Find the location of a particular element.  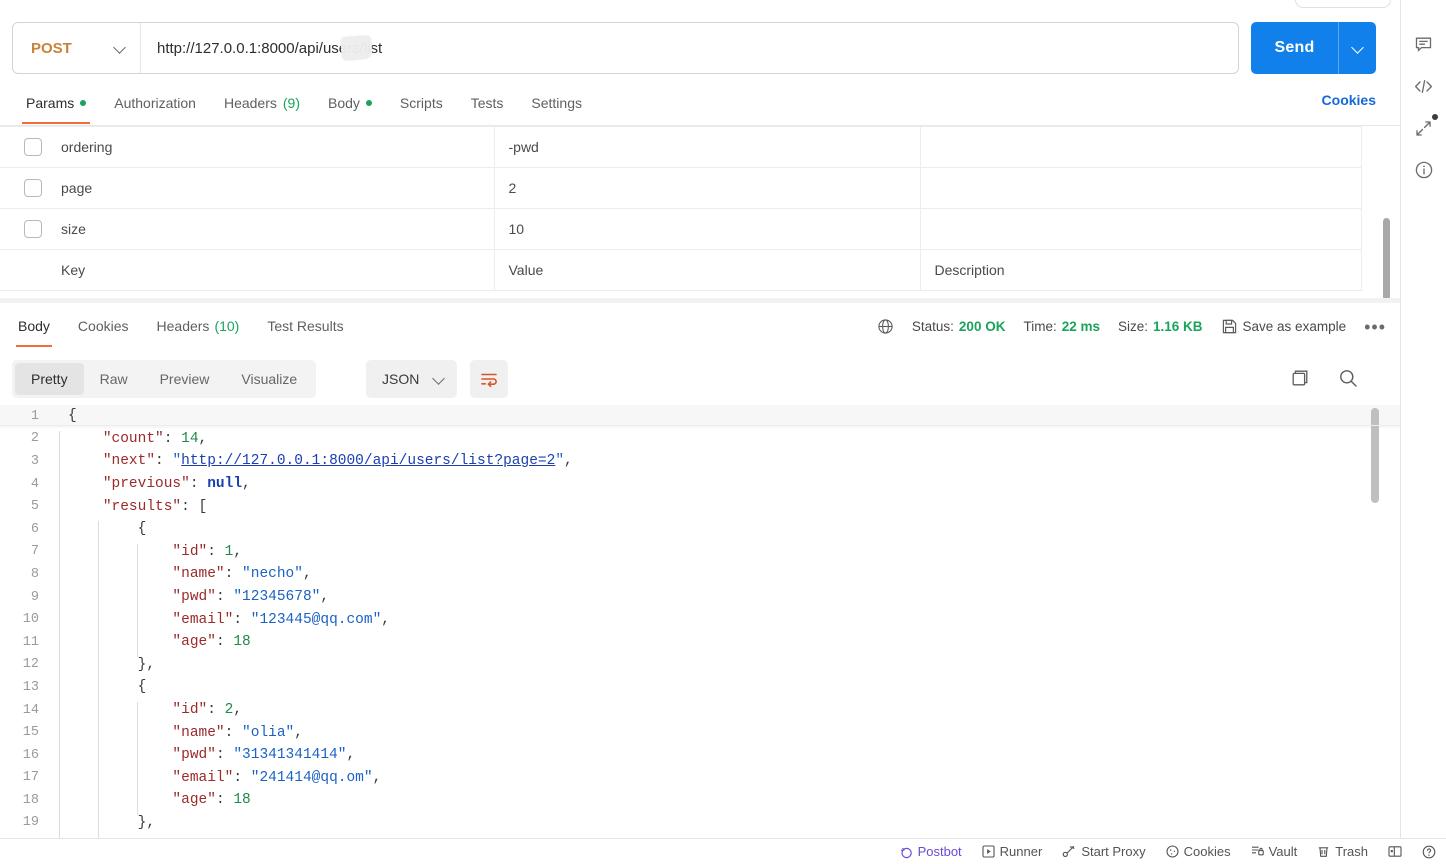

help-icon is located at coordinates (1429, 852).